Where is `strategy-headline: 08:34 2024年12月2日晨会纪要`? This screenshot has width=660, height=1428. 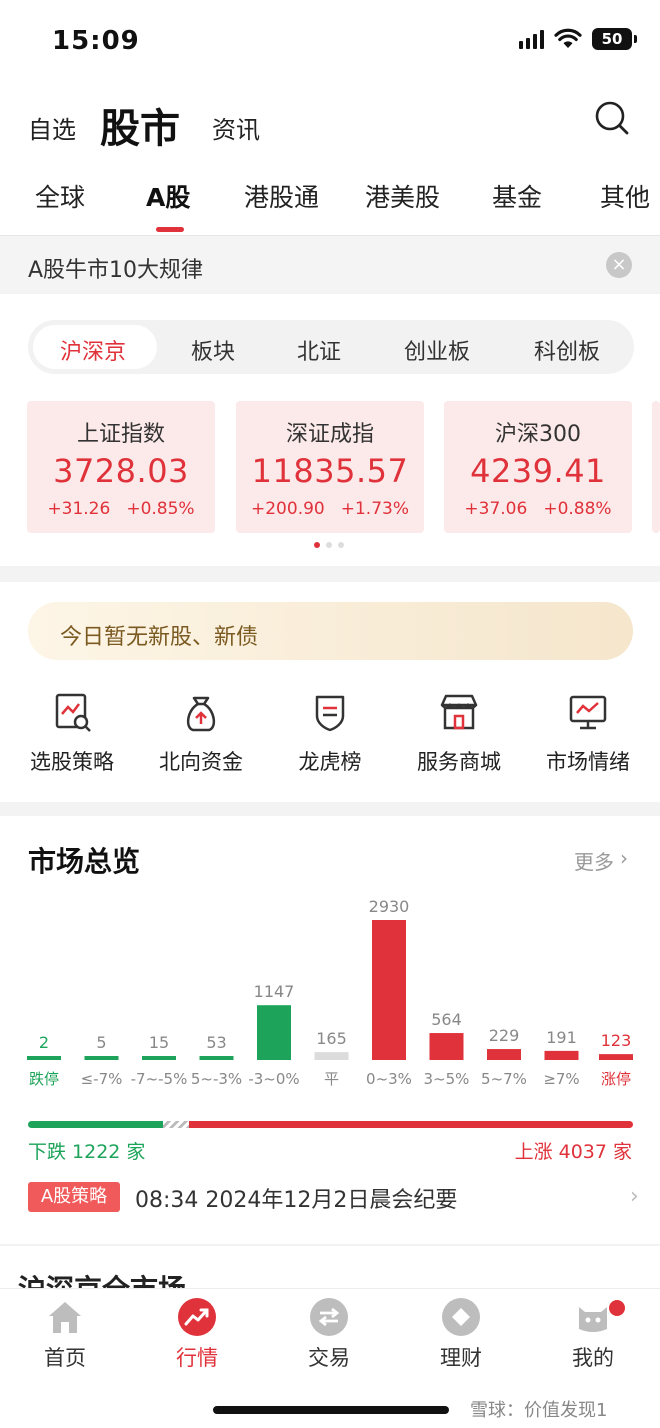
strategy-headline: 08:34 2024年12月2日晨会纪要 is located at coordinates (296, 1198).